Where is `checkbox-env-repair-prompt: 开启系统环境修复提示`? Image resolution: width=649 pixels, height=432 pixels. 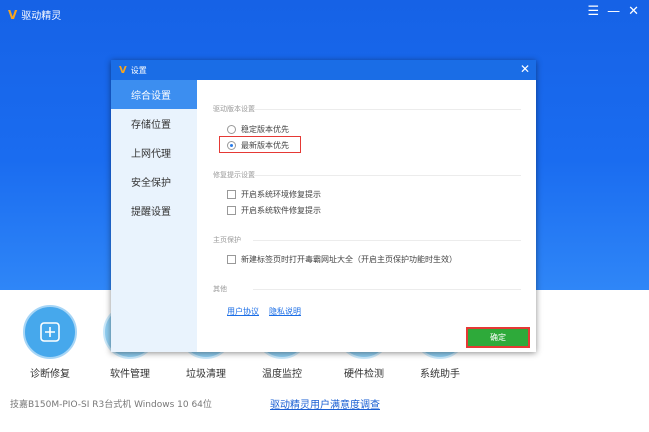
checkbox-env-repair-prompt: 开启系统环境修复提示 is located at coordinates (274, 194).